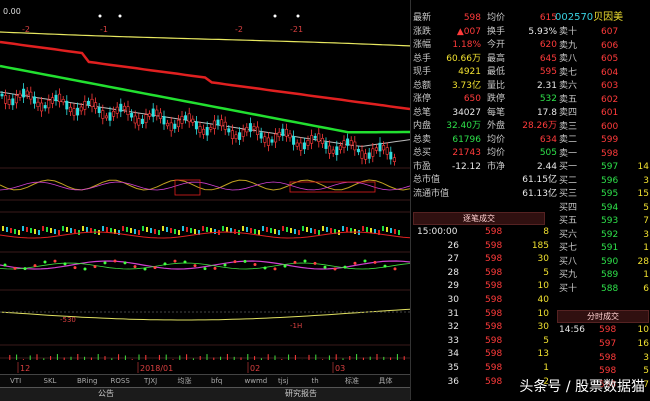 The image size is (650, 401). What do you see at coordinates (604, 100) in the screenshot?
I see `ask-level: 卖五 602` at bounding box center [604, 100].